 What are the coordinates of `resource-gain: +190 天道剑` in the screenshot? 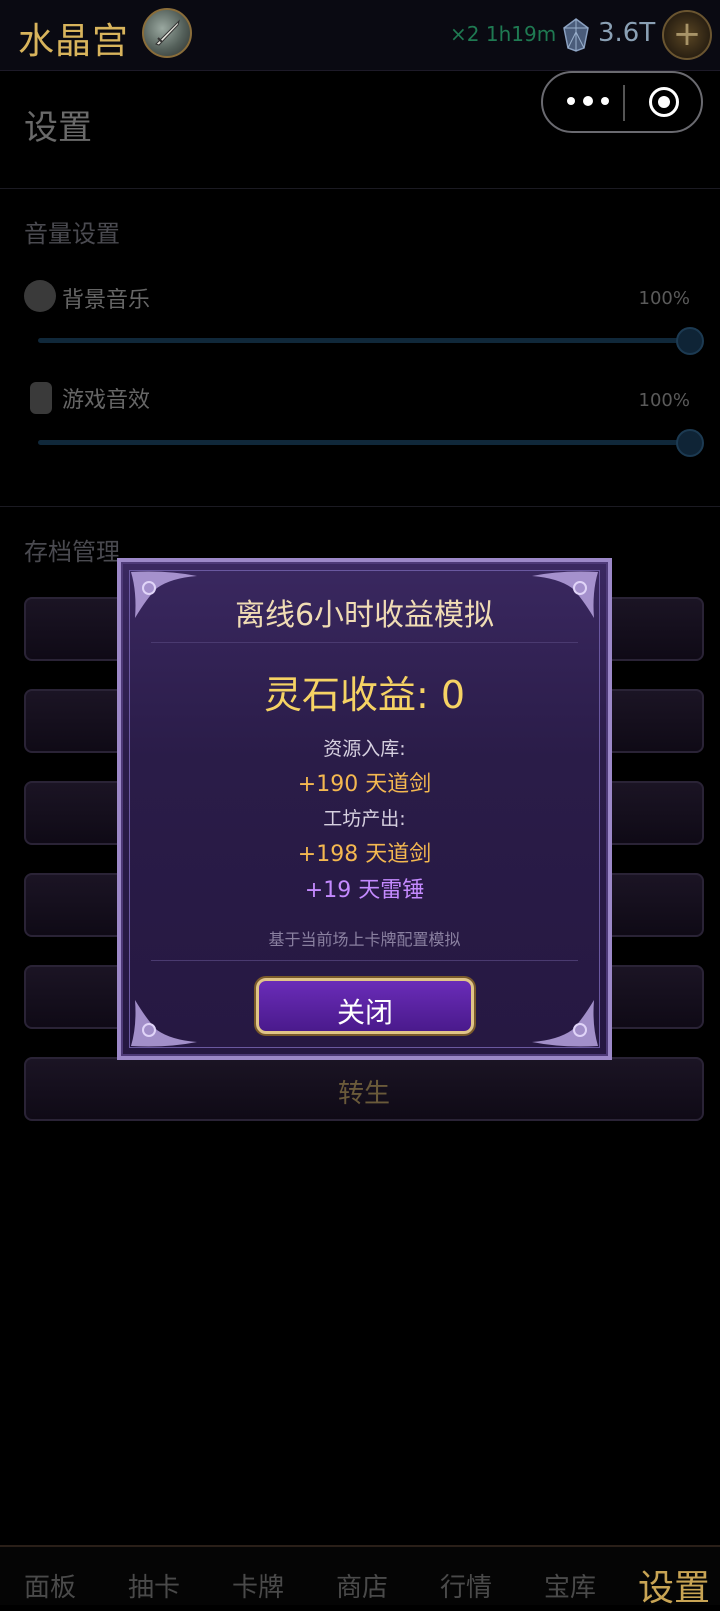 It's located at (364, 784).